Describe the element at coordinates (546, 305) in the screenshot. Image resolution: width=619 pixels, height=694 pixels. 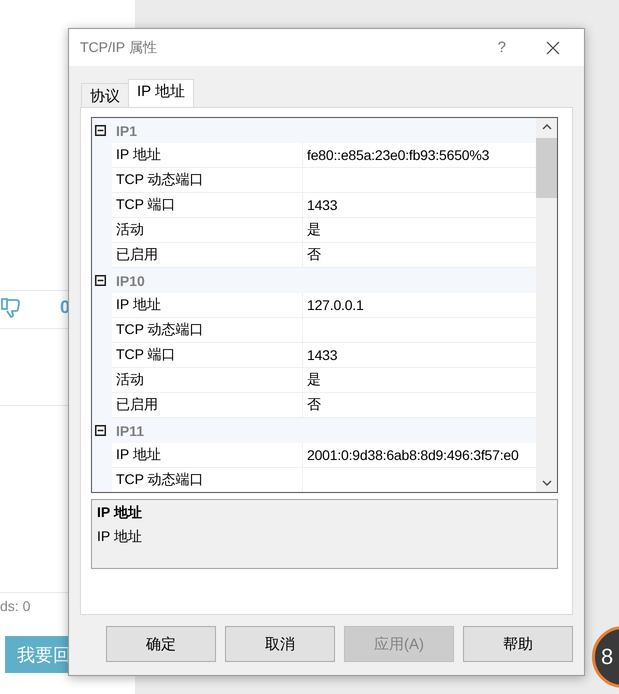
I see `scrollbar` at that location.